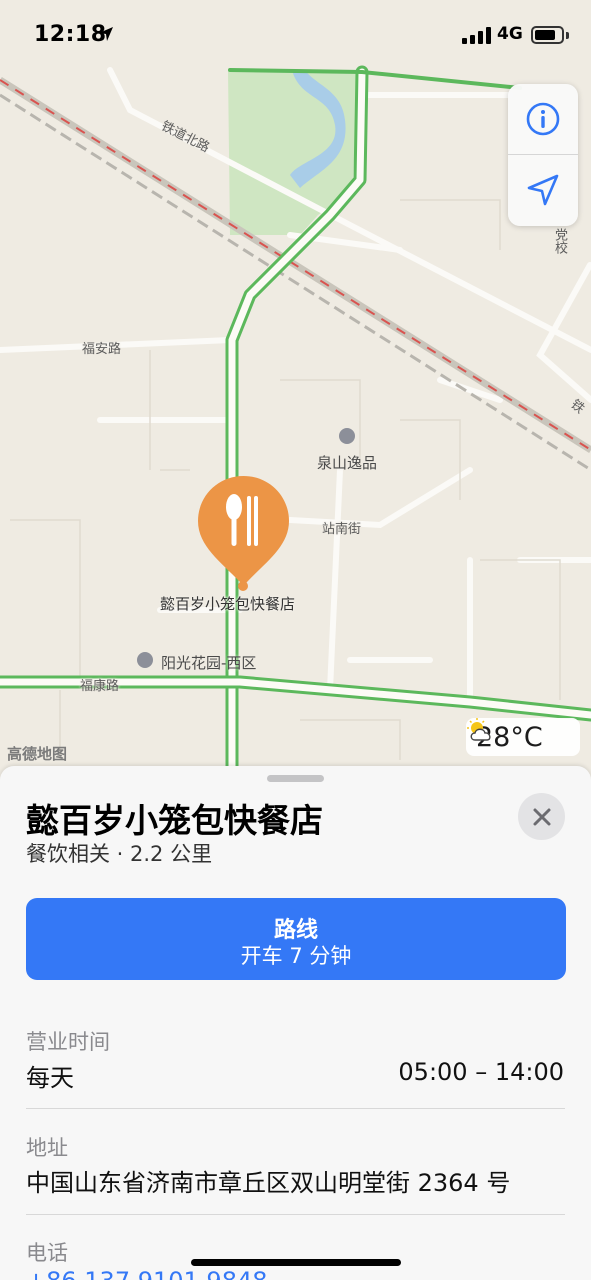  I want to click on network-type: 4G, so click(510, 34).